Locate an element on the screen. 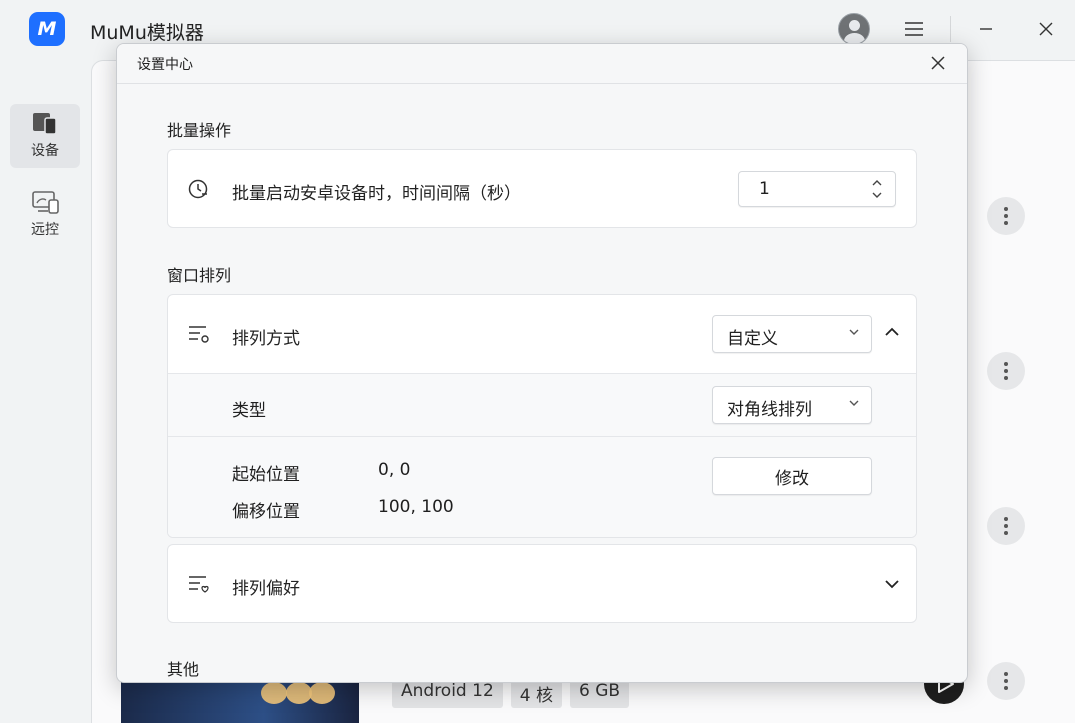  modify-position-button: 修改 is located at coordinates (792, 476).